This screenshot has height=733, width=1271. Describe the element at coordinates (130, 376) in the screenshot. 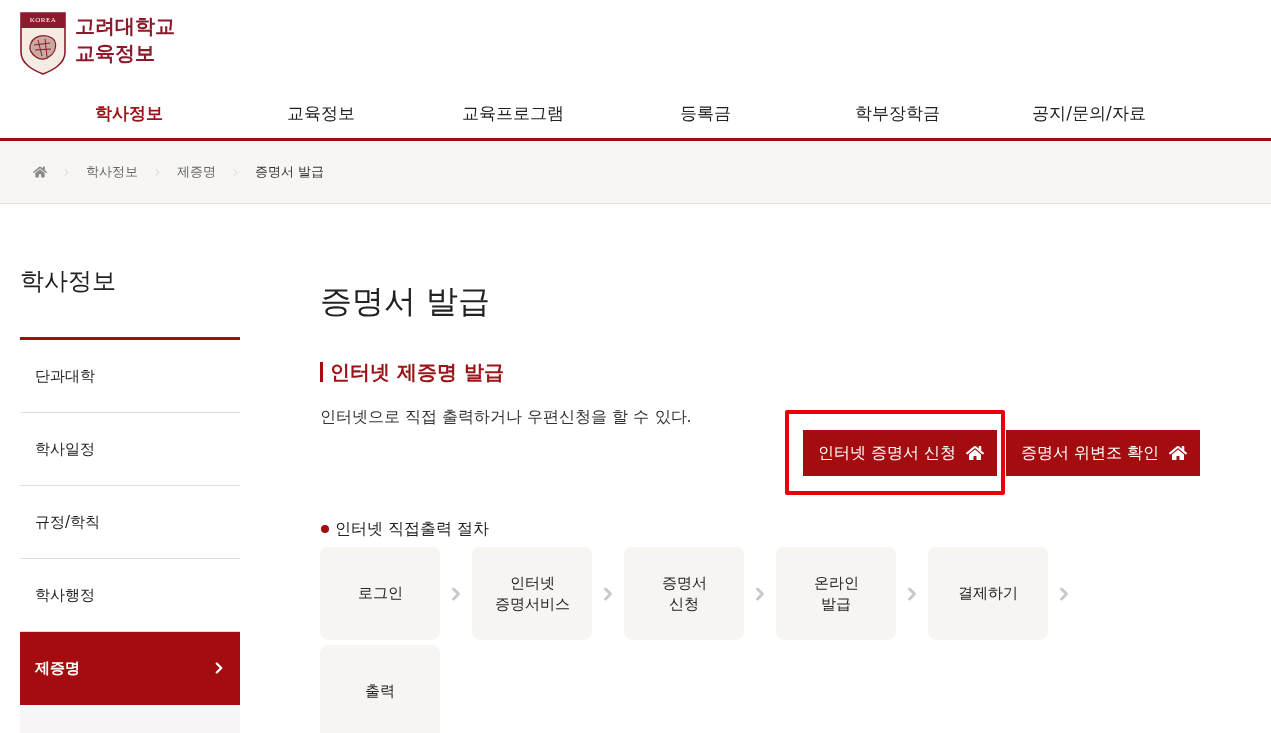

I see `sidebar-menu-item: 단과대학` at that location.